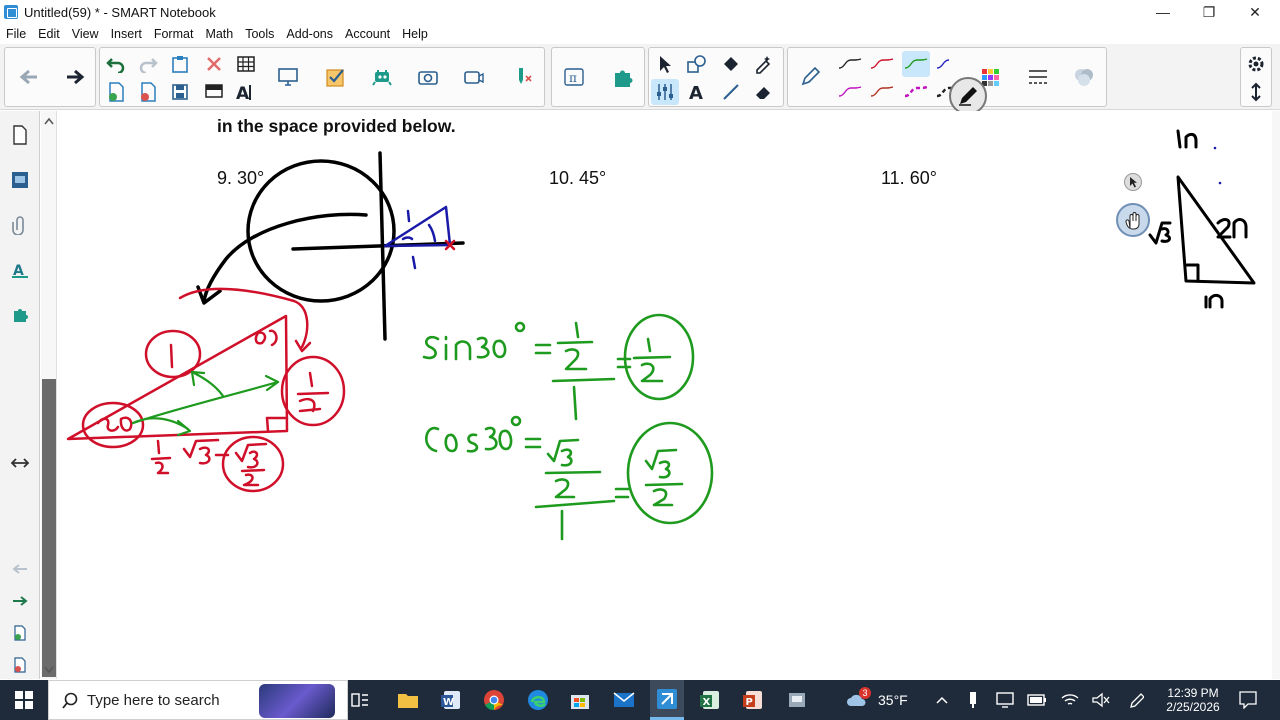 The image size is (1280, 720). What do you see at coordinates (1070, 700) in the screenshot?
I see `network-tray-icon` at bounding box center [1070, 700].